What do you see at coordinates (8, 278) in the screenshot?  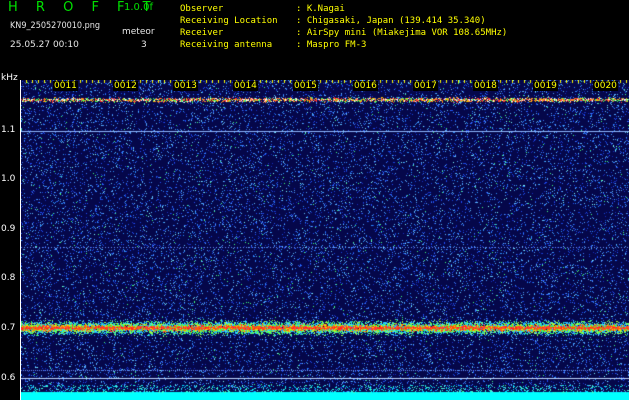 I see `y-tick-0-8: 0.8` at bounding box center [8, 278].